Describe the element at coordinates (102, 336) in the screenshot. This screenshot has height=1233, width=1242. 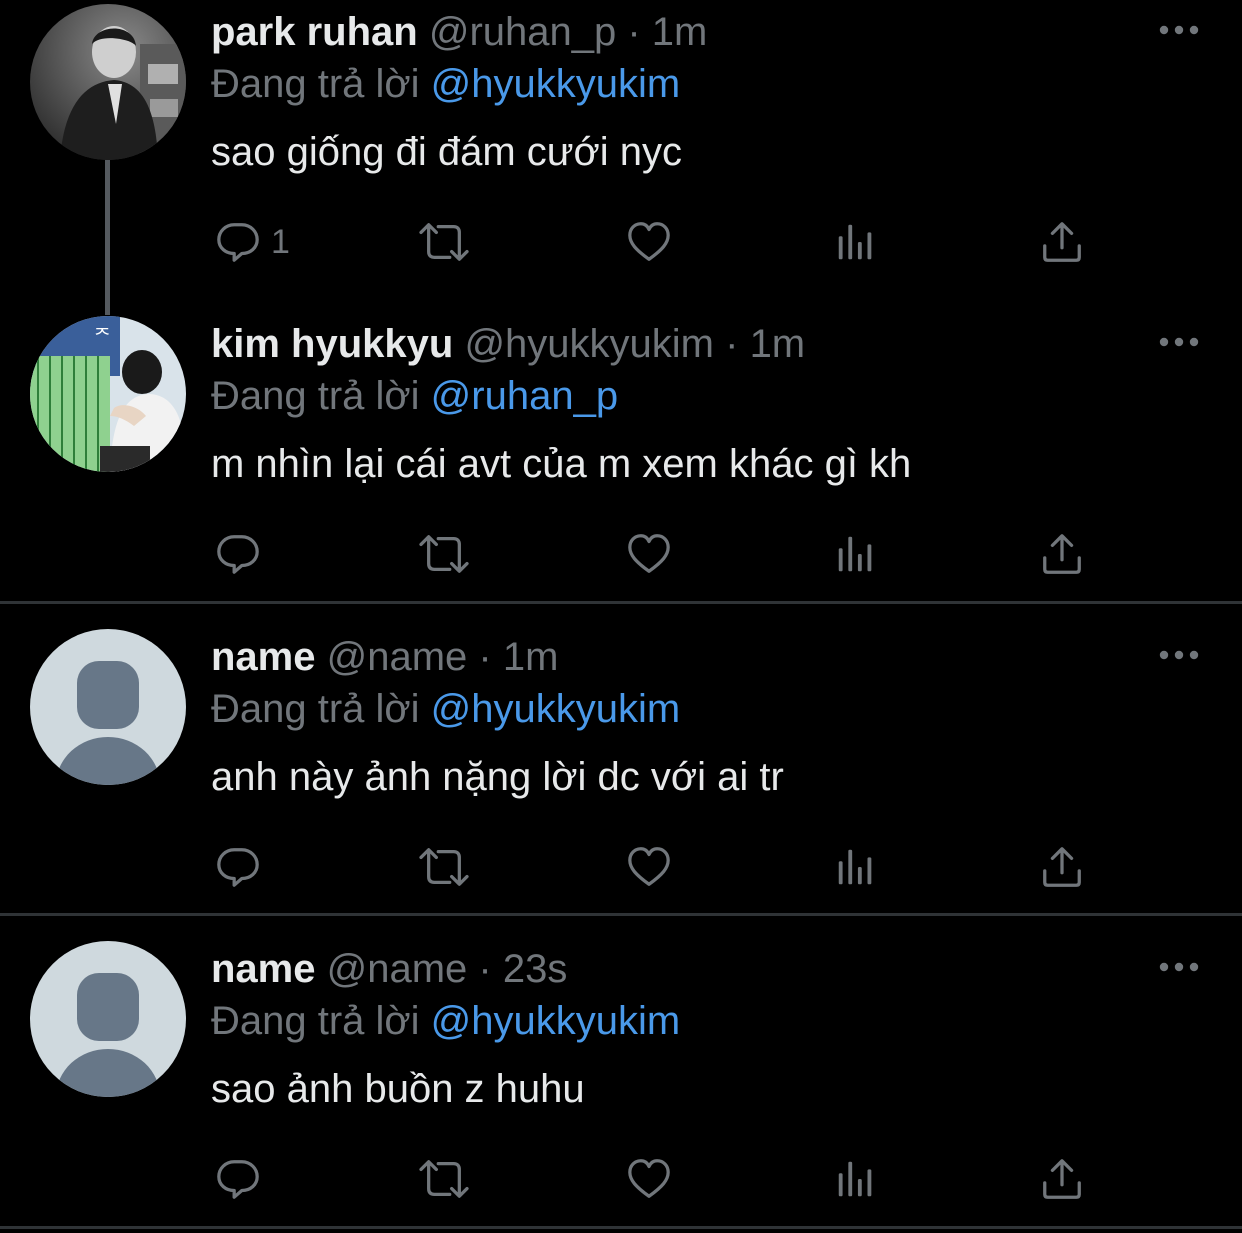
I see `svg-text: ᄌ` at that location.